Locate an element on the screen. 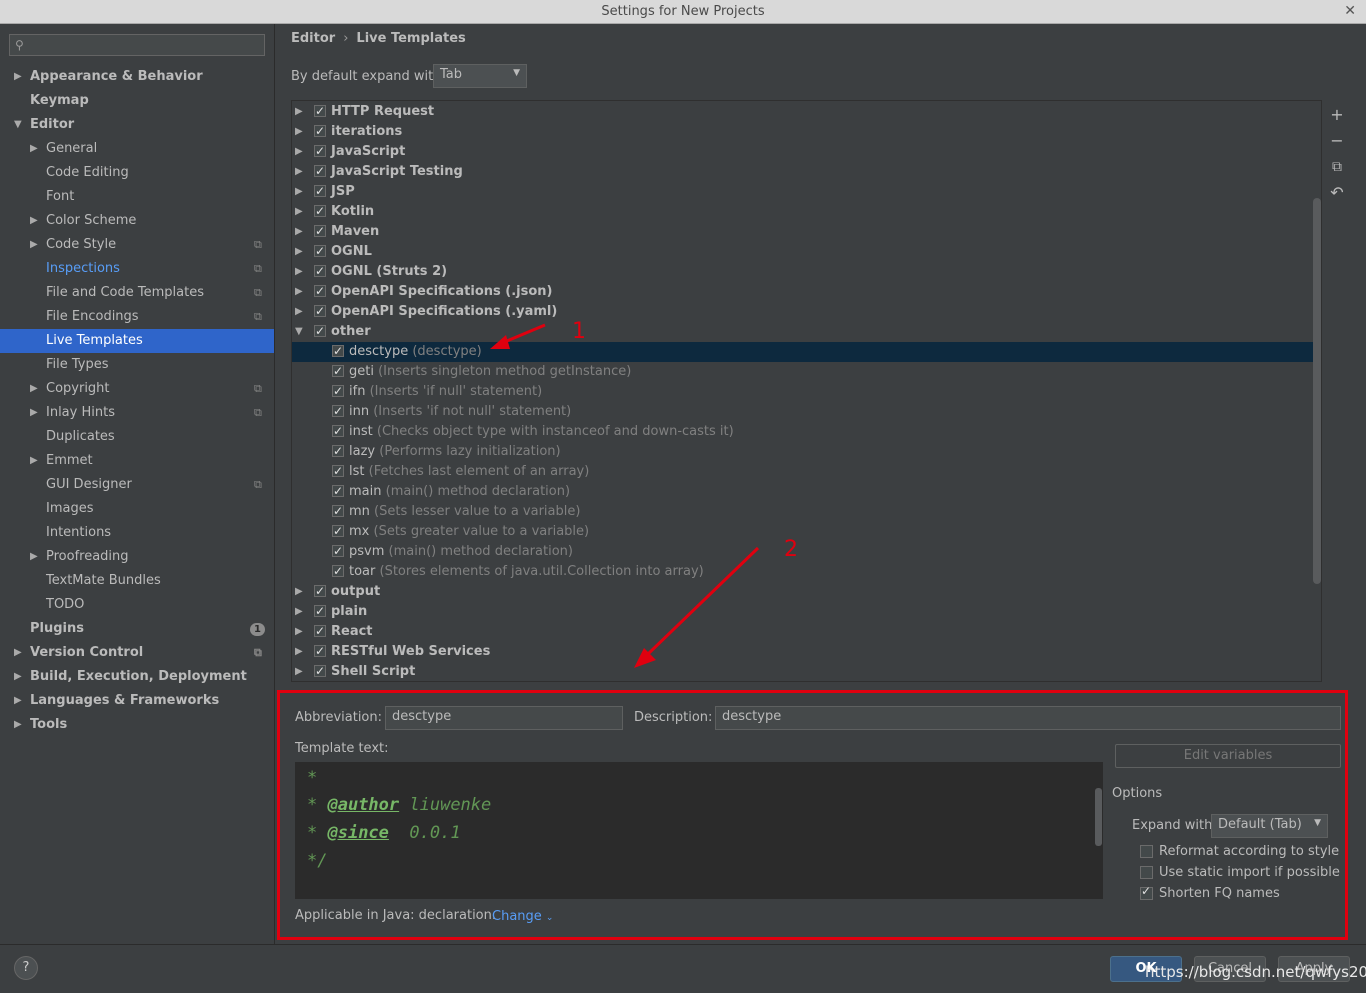  option-checkbox-use-static-import-if-possible is located at coordinates (1146, 872).